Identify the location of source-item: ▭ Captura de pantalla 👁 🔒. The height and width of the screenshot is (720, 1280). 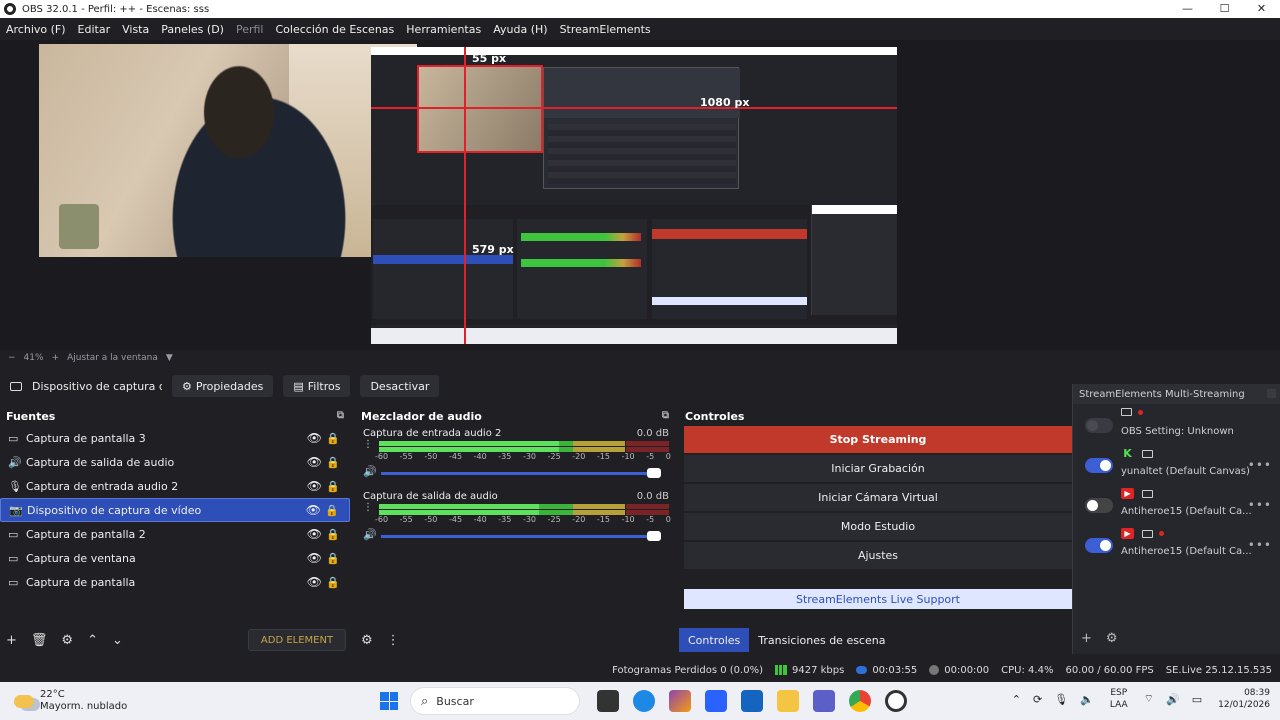
(175, 582).